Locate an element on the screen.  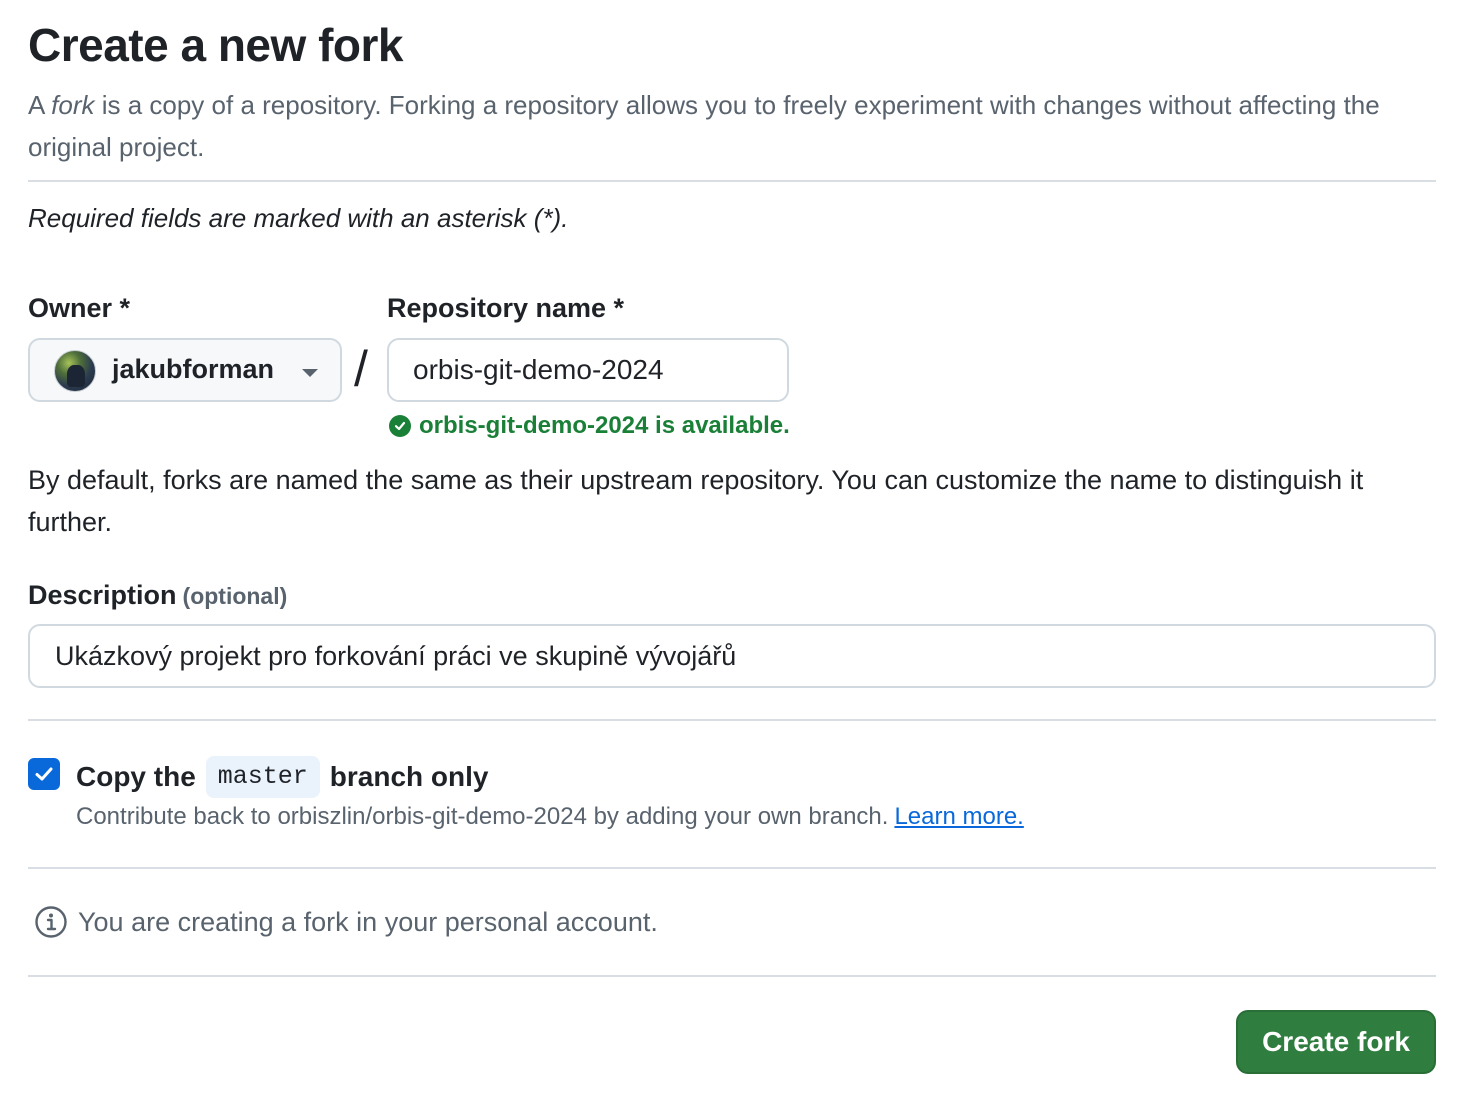
description-label: Description (optional) is located at coordinates (157, 595).